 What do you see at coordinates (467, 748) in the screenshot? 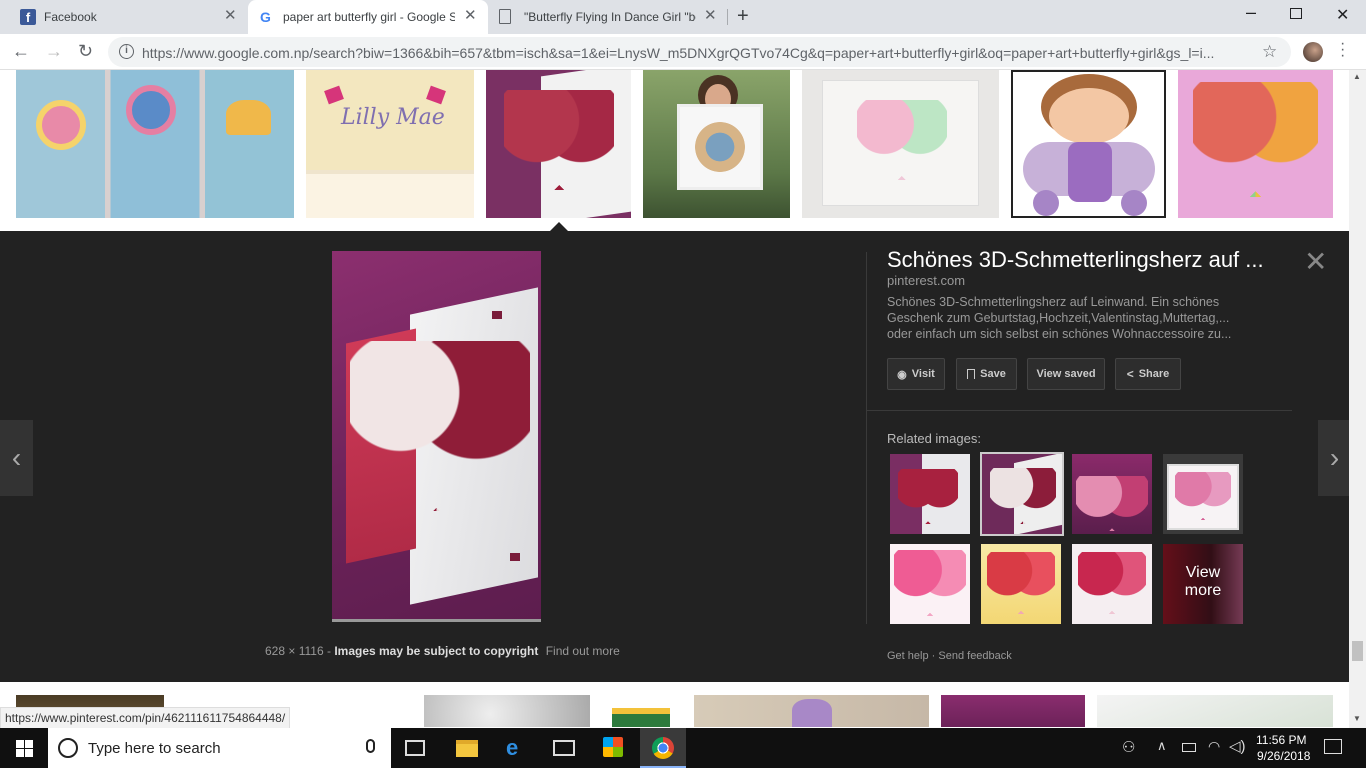
I see `file-explorer-icon` at bounding box center [467, 748].